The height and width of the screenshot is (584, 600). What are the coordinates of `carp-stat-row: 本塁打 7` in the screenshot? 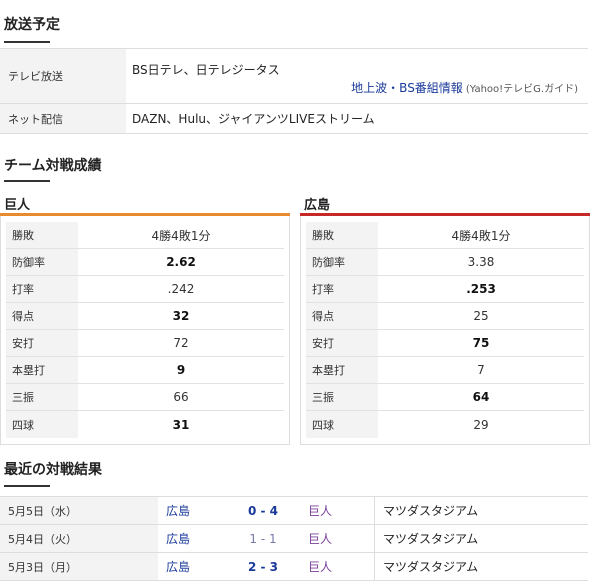 It's located at (445, 370).